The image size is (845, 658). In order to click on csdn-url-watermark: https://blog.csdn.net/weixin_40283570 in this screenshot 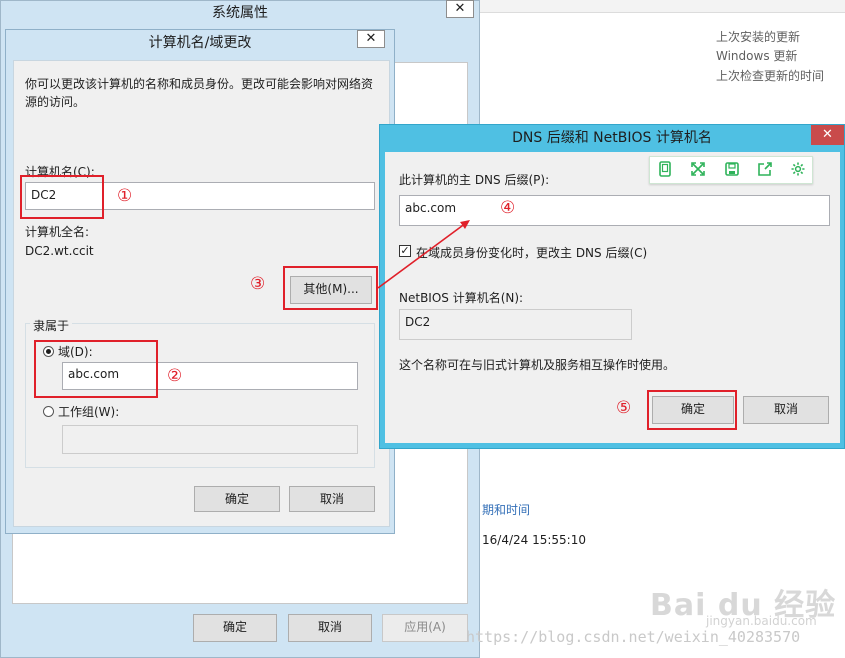, I will do `click(633, 637)`.